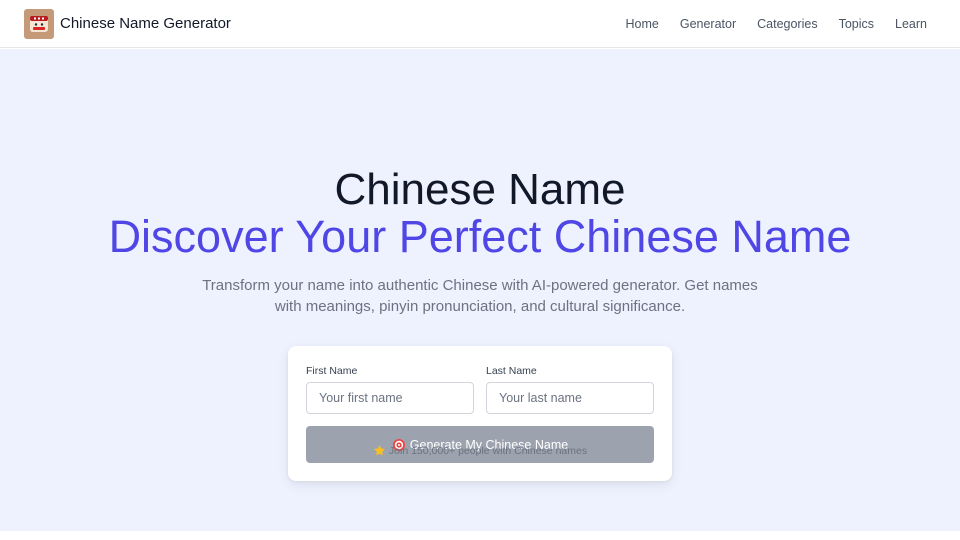 The width and height of the screenshot is (960, 540). Describe the element at coordinates (708, 24) in the screenshot. I see `nav-item-generator: Generator` at that location.